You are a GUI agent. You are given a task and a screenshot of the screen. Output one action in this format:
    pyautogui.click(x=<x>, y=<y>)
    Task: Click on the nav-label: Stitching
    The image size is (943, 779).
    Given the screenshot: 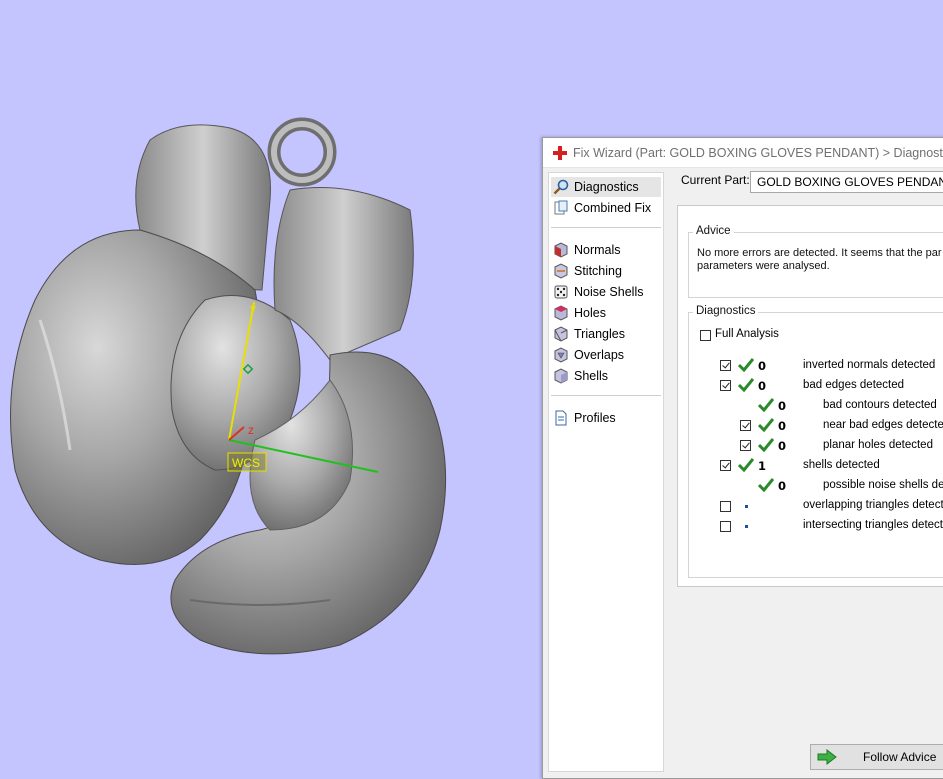 What is the action you would take?
    pyautogui.click(x=598, y=271)
    